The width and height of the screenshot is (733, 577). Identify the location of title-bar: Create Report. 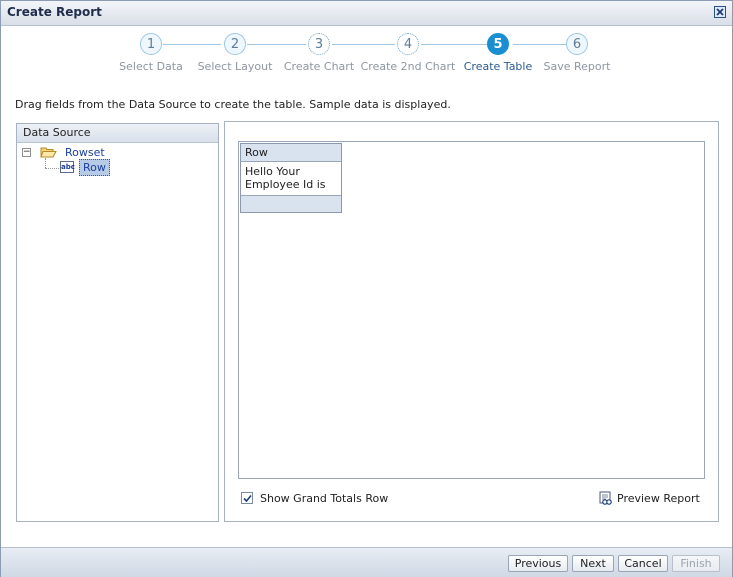
(366, 13).